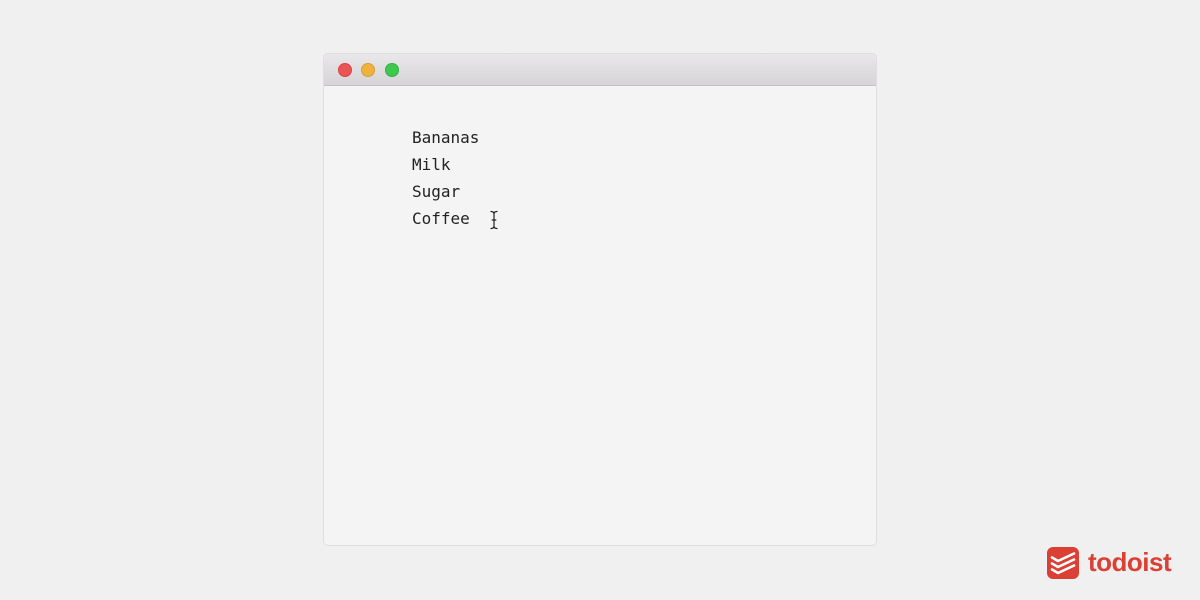  I want to click on maximize-window-button, so click(392, 70).